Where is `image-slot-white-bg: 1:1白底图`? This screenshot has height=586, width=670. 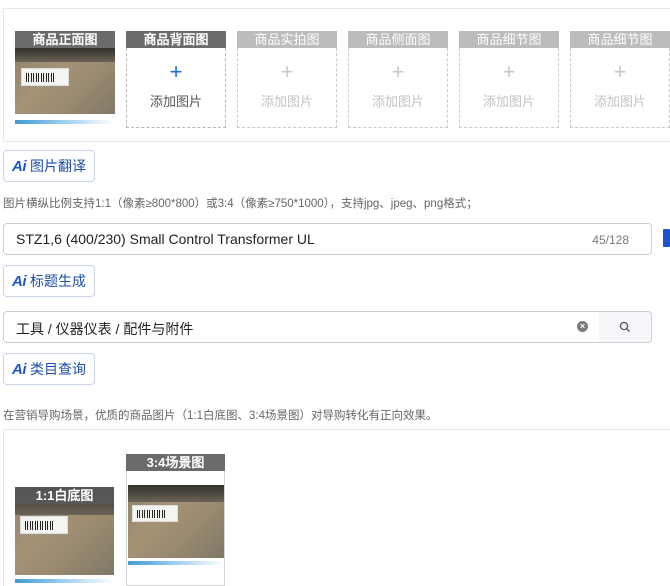
image-slot-white-bg: 1:1白底图 is located at coordinates (64, 536).